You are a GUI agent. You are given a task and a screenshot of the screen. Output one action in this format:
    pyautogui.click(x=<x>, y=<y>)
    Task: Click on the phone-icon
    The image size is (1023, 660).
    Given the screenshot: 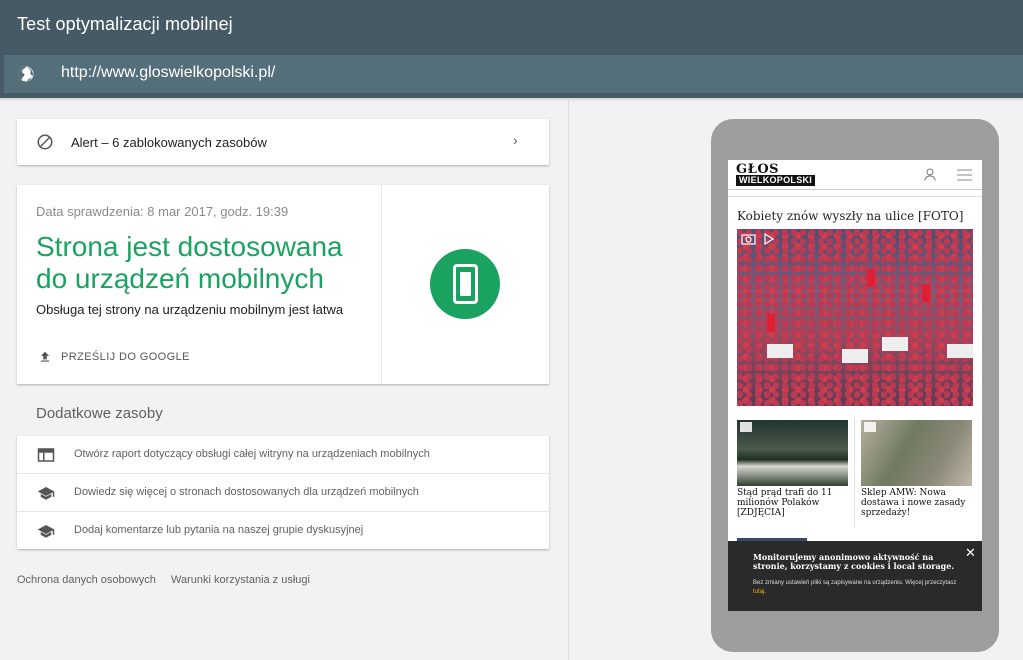 What is the action you would take?
    pyautogui.click(x=465, y=284)
    